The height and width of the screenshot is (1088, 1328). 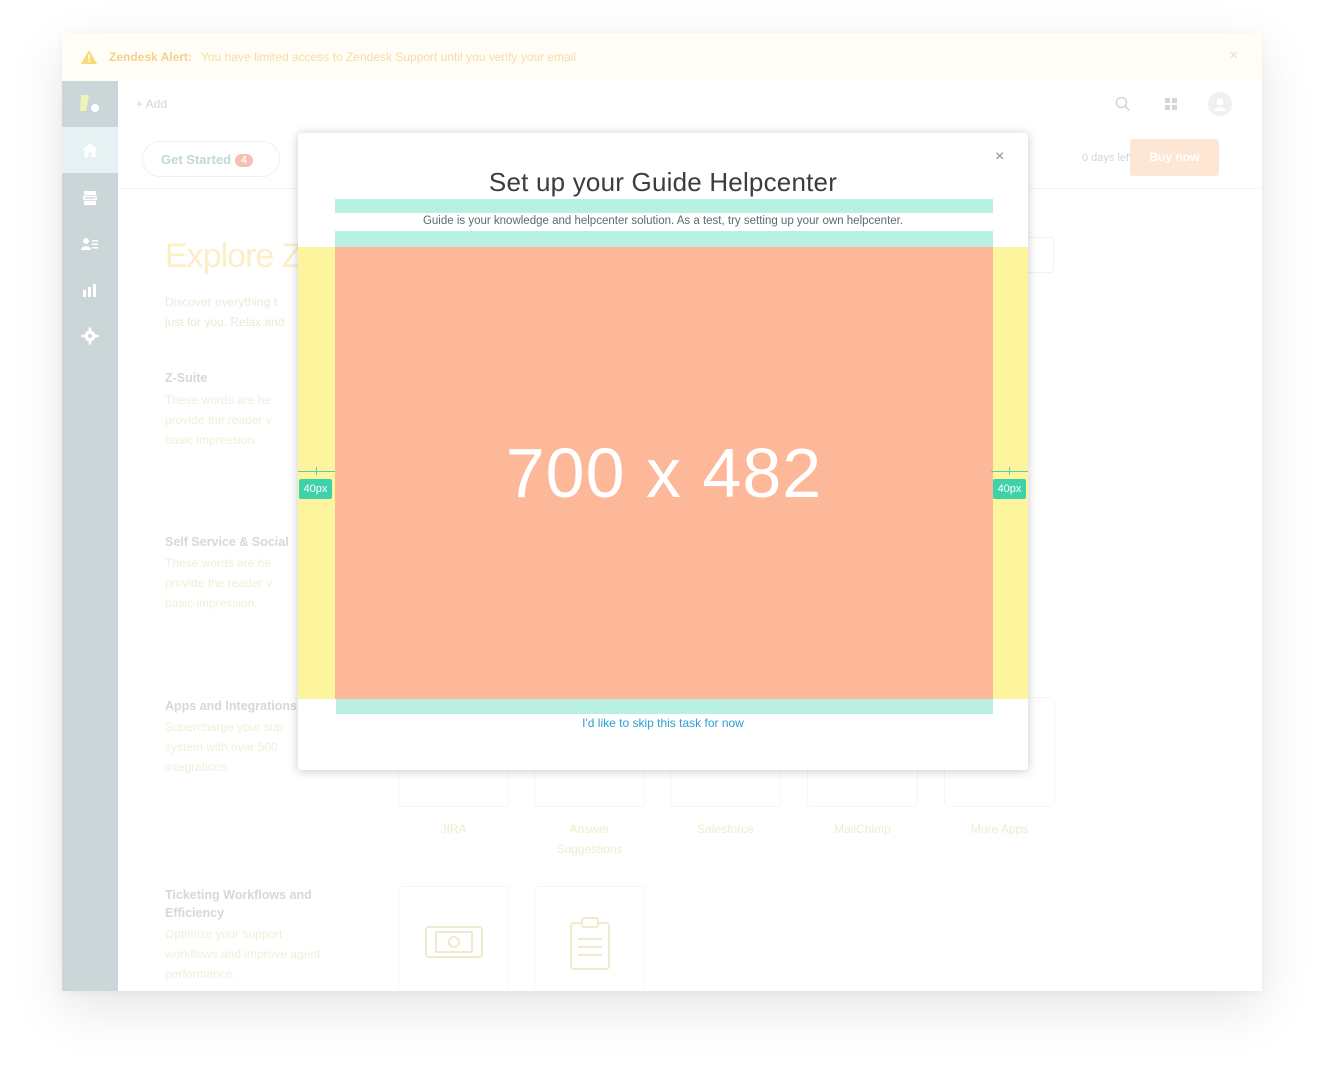 What do you see at coordinates (315, 489) in the screenshot?
I see `left-padding-badge: 40px` at bounding box center [315, 489].